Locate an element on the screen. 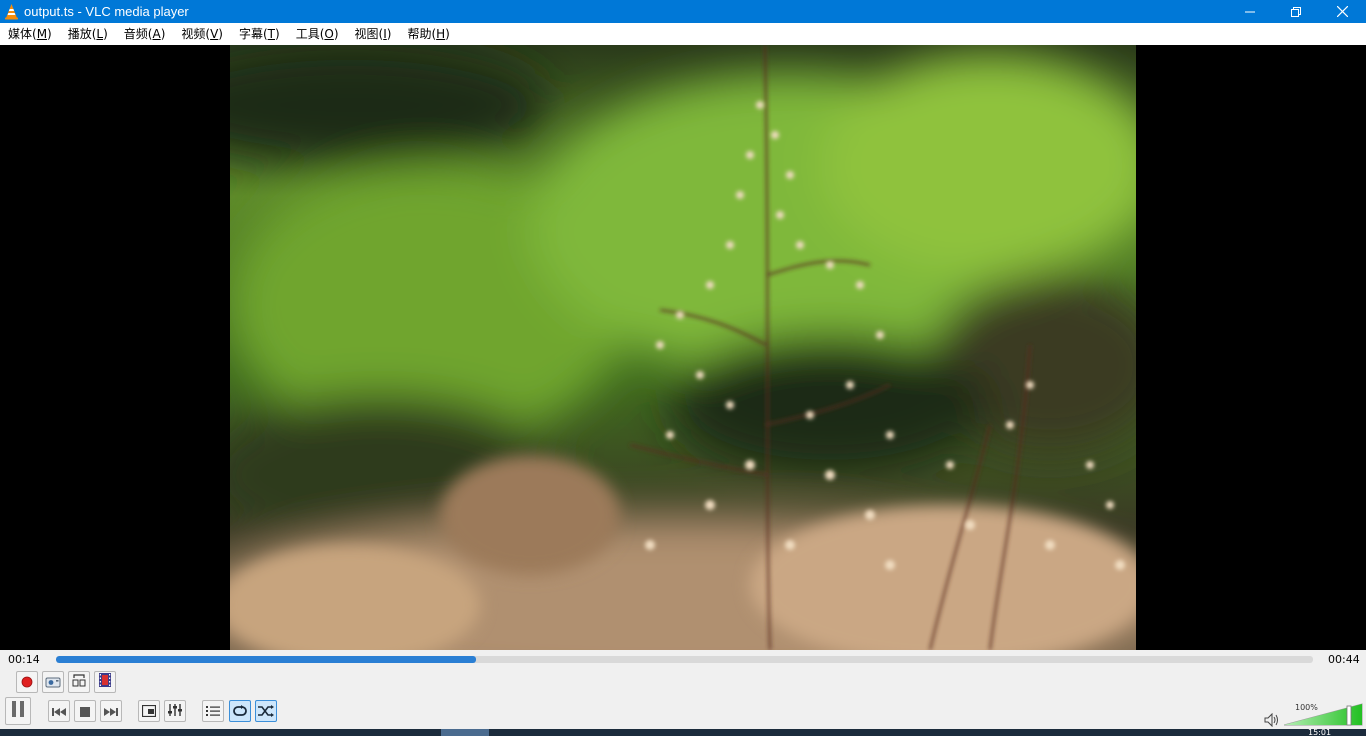 This screenshot has width=1366, height=736. loop-ab-icon is located at coordinates (79, 682).